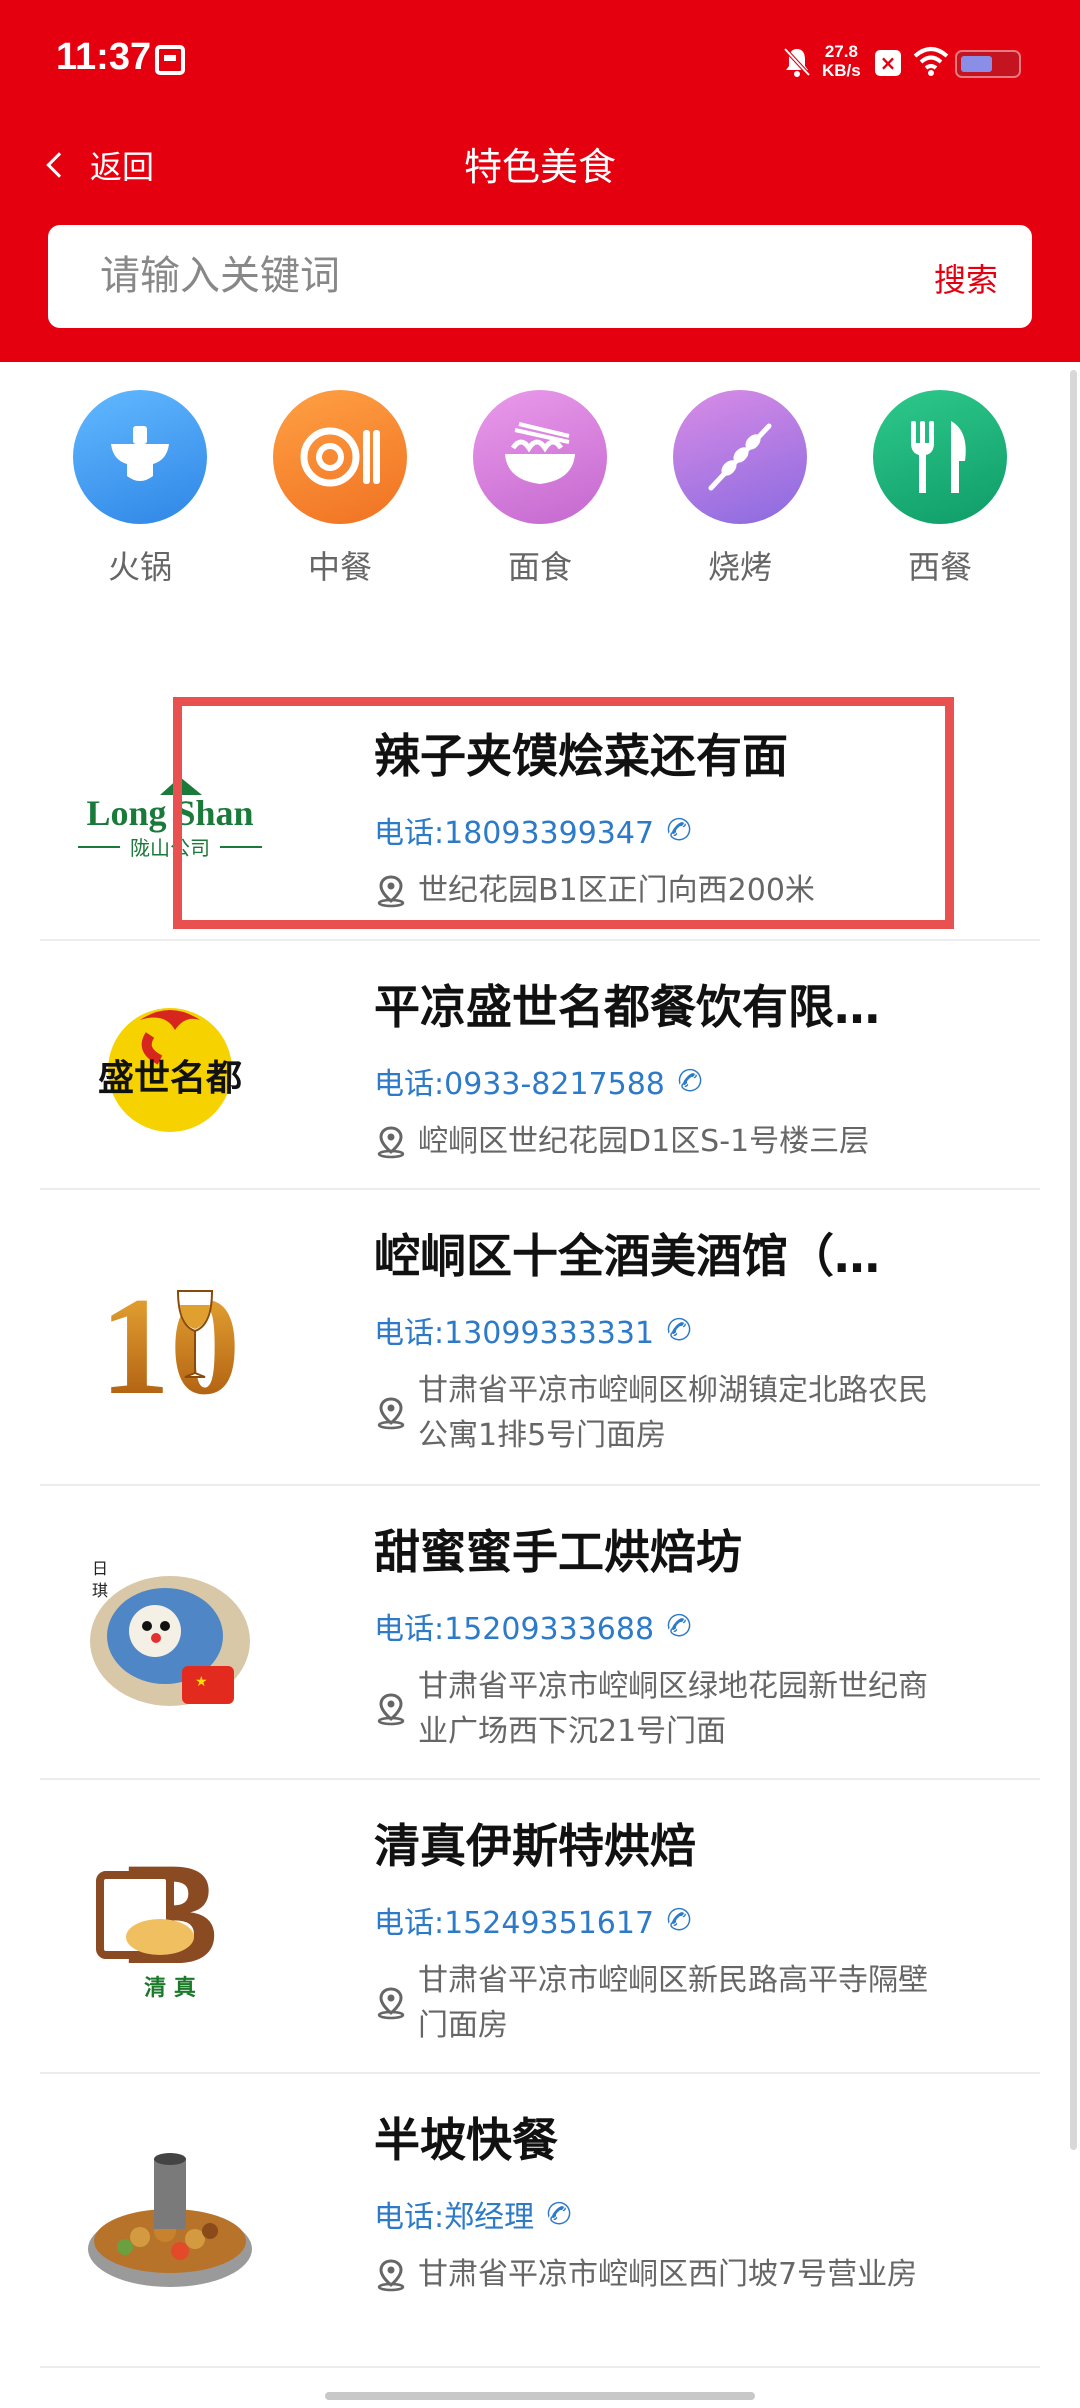  I want to click on logo-subtext: 陇山公司, so click(170, 848).